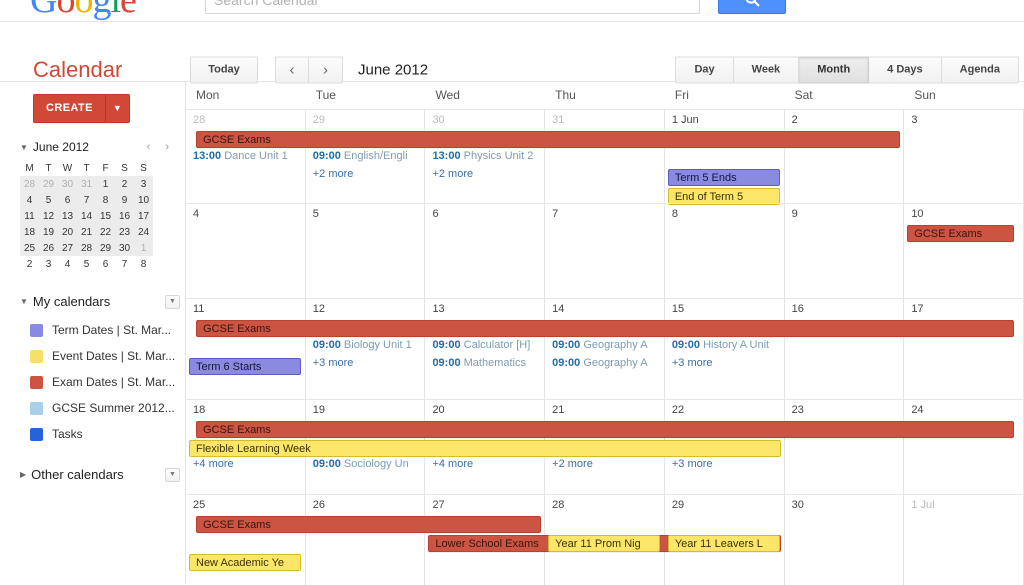  Describe the element at coordinates (964, 156) in the screenshot. I see `day-cell: 3` at that location.